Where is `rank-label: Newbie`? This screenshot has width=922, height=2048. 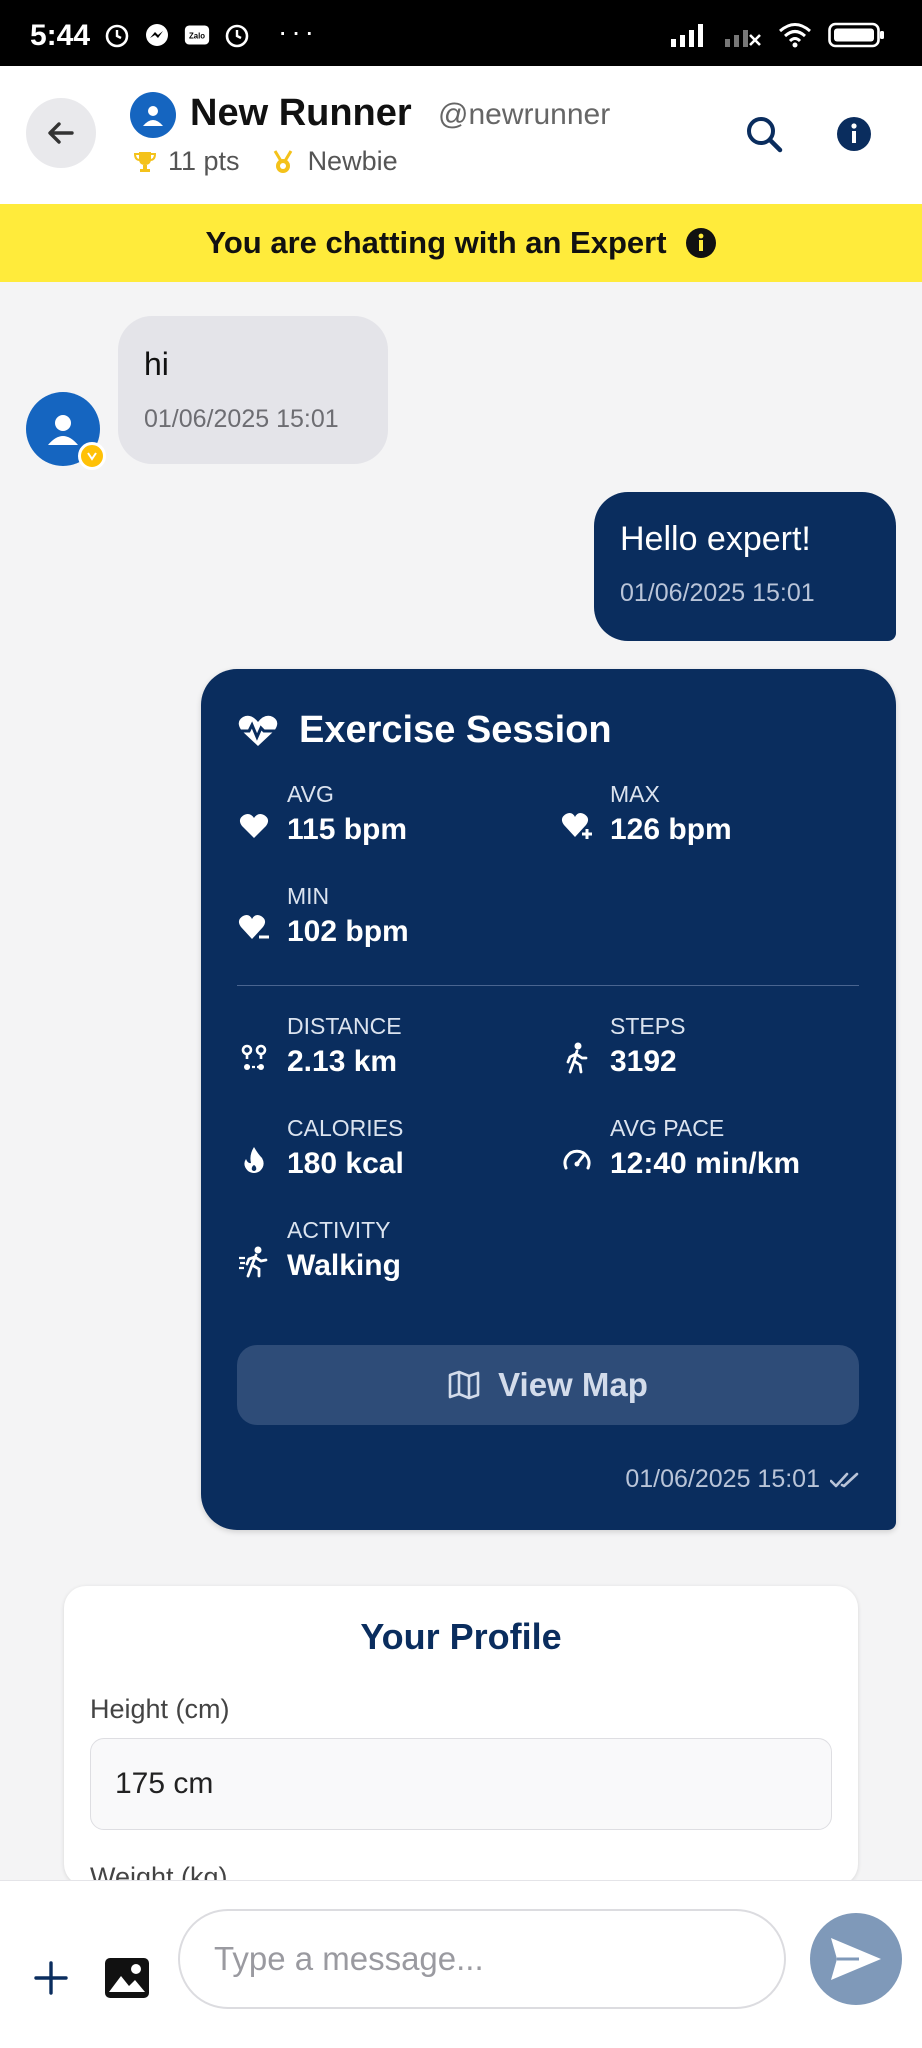 rank-label: Newbie is located at coordinates (352, 161).